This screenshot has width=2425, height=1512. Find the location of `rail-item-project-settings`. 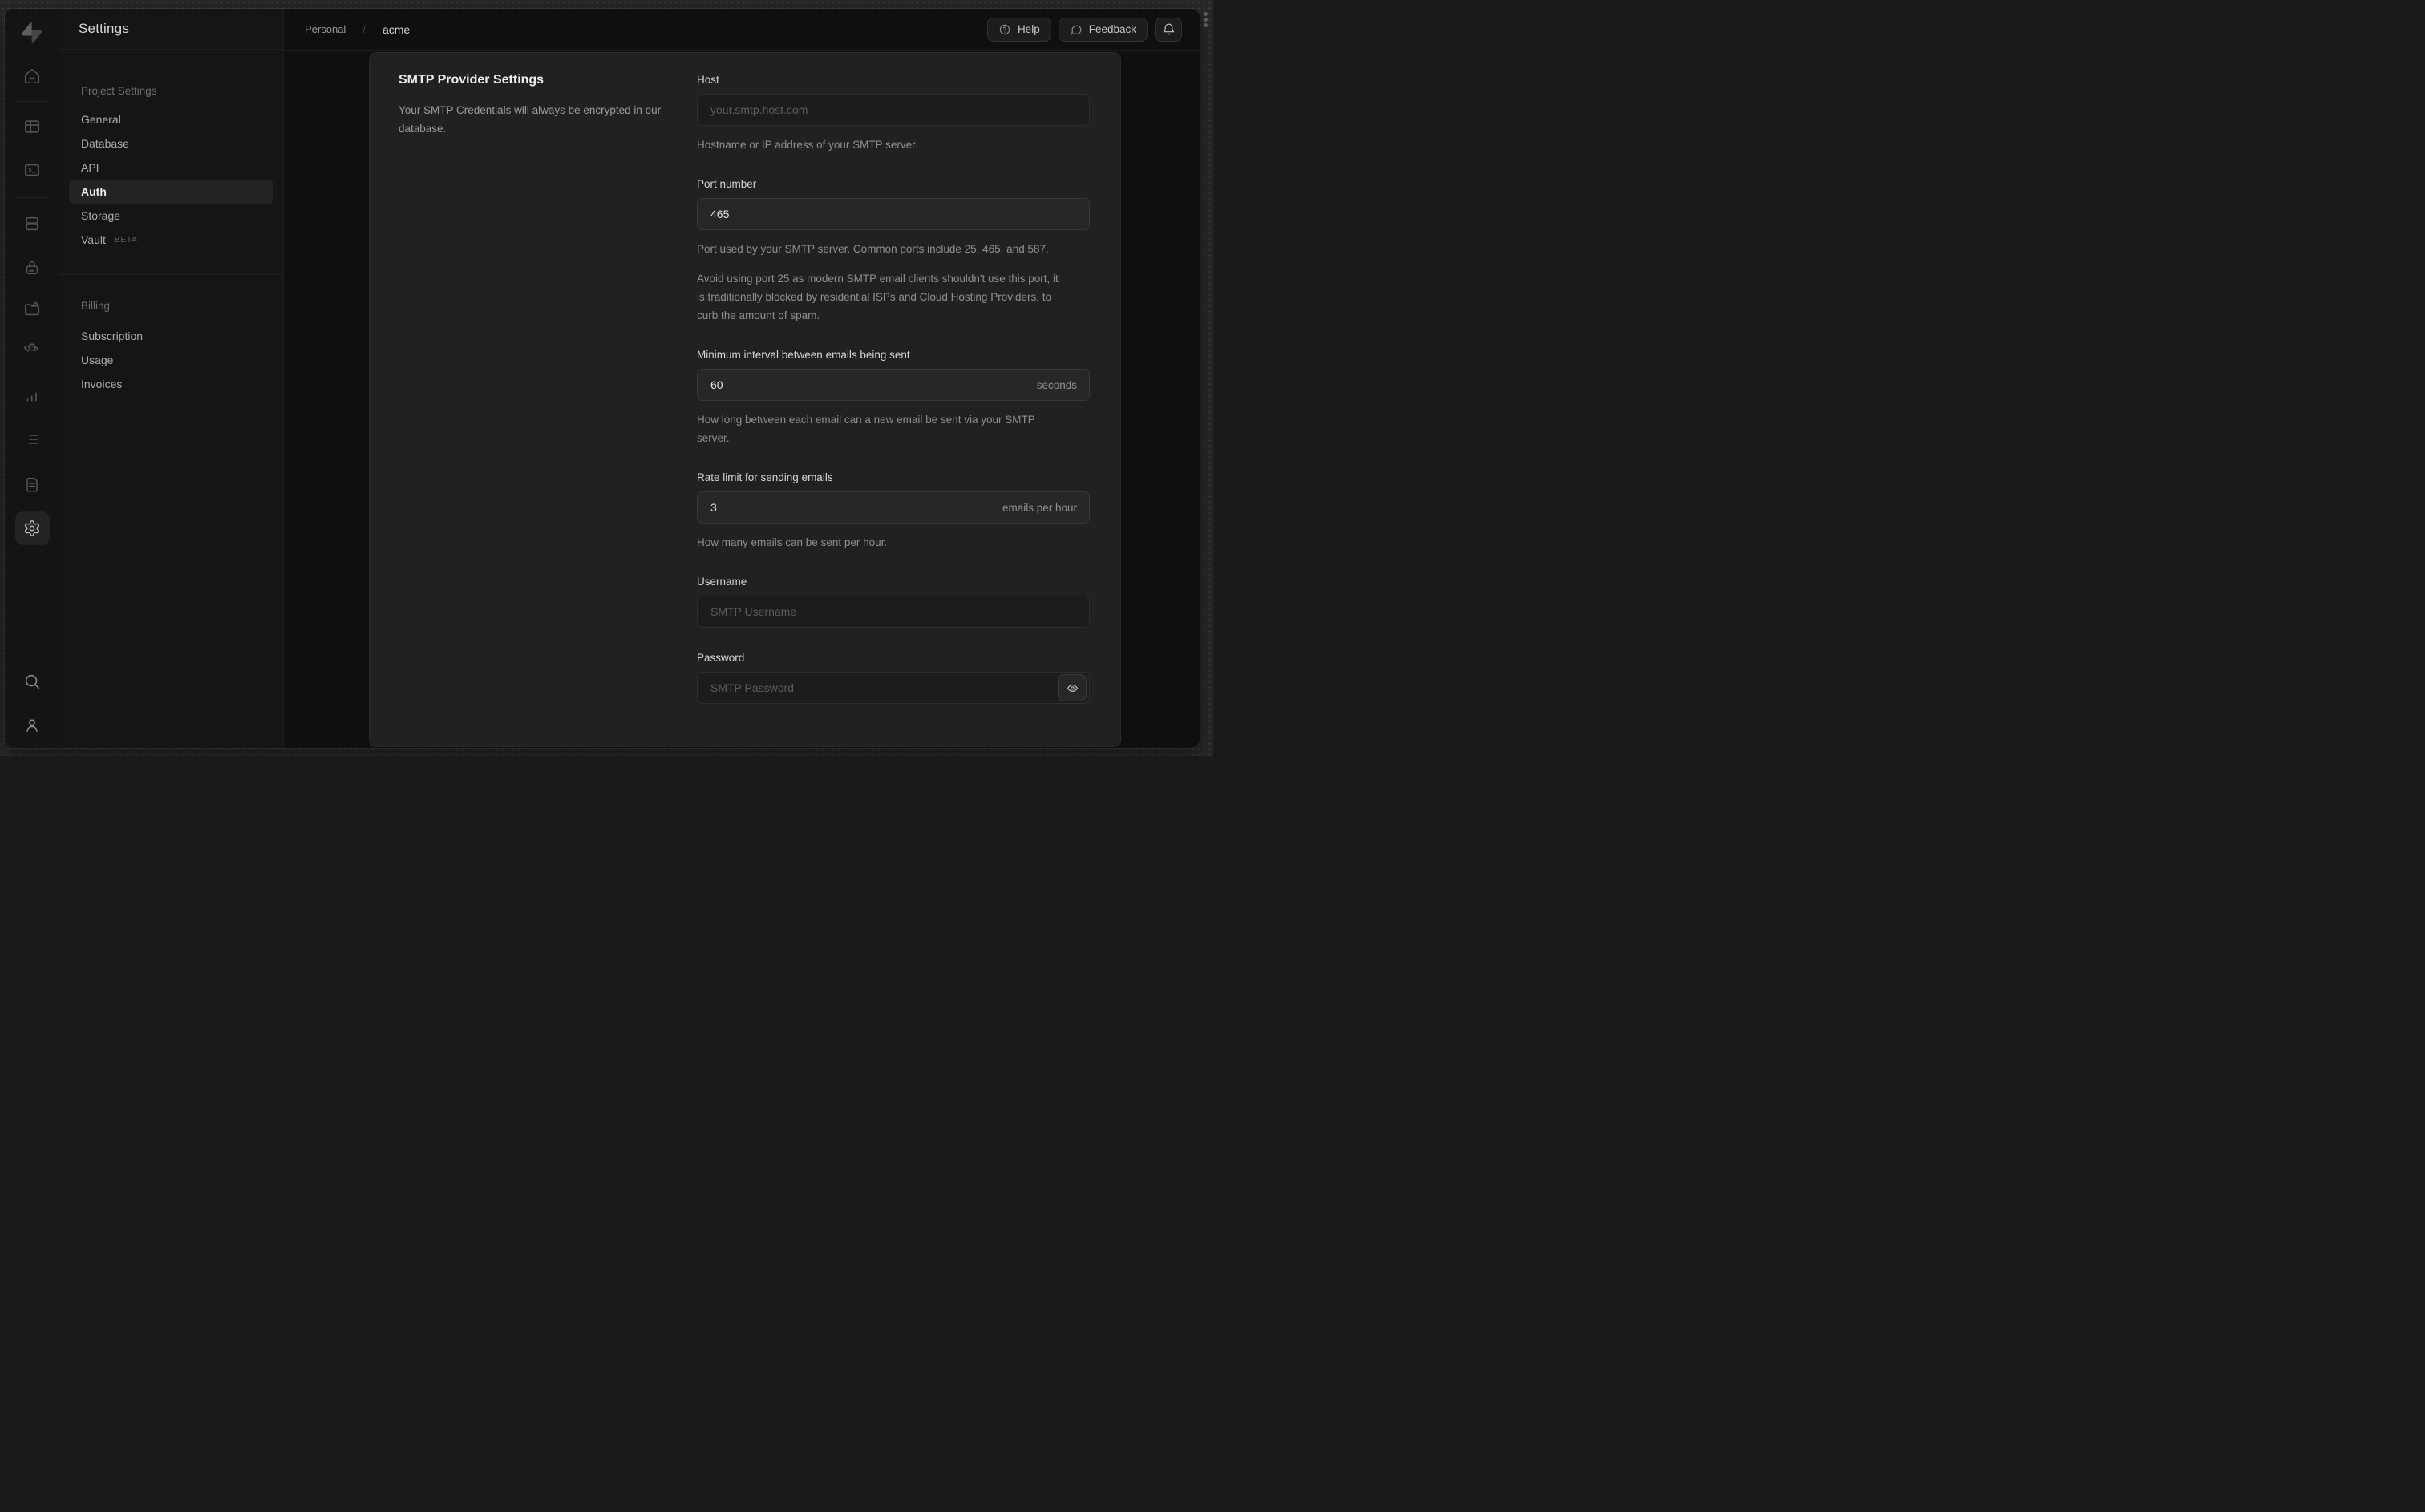

rail-item-project-settings is located at coordinates (32, 528).